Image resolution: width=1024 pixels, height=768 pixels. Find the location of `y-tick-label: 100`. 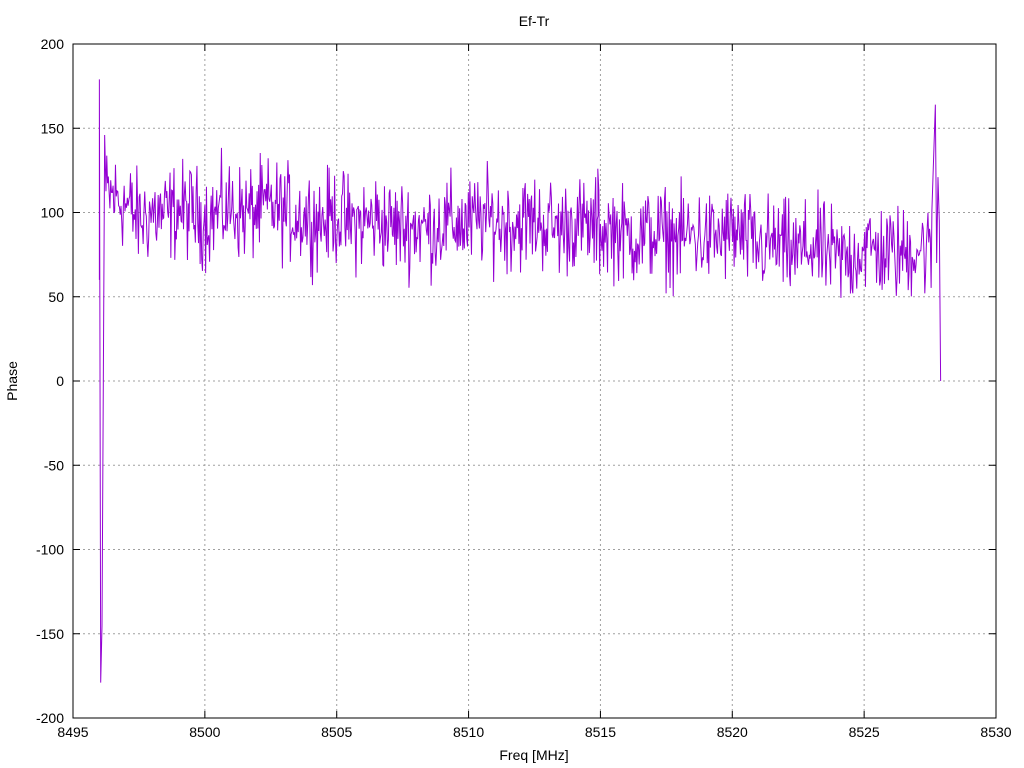

y-tick-label: 100 is located at coordinates (53, 213).